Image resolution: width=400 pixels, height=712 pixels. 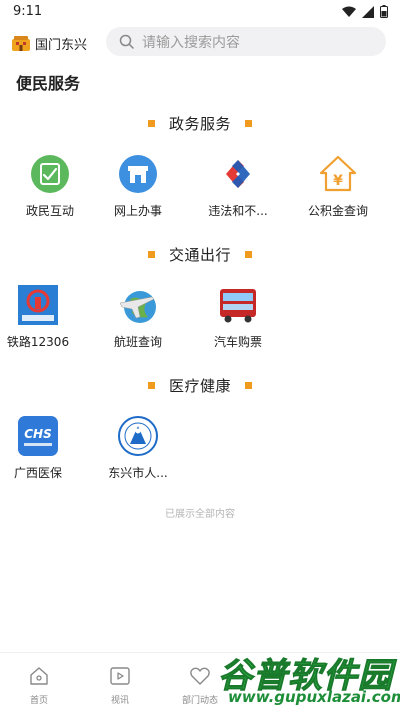 What do you see at coordinates (137, 211) in the screenshot?
I see `service-label: 网上办事` at bounding box center [137, 211].